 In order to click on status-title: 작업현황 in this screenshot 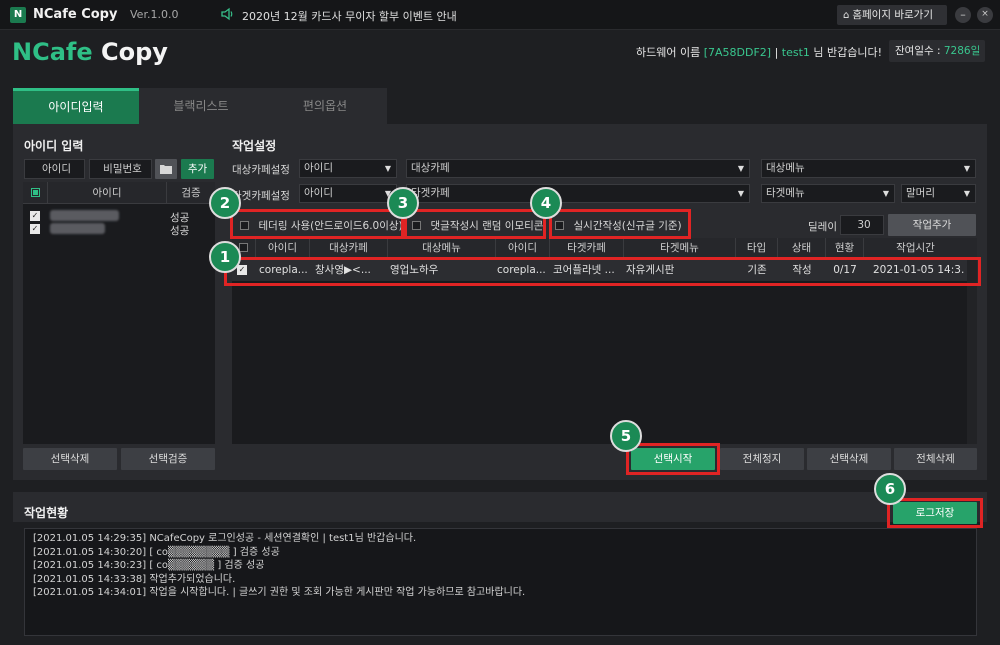, I will do `click(46, 513)`.